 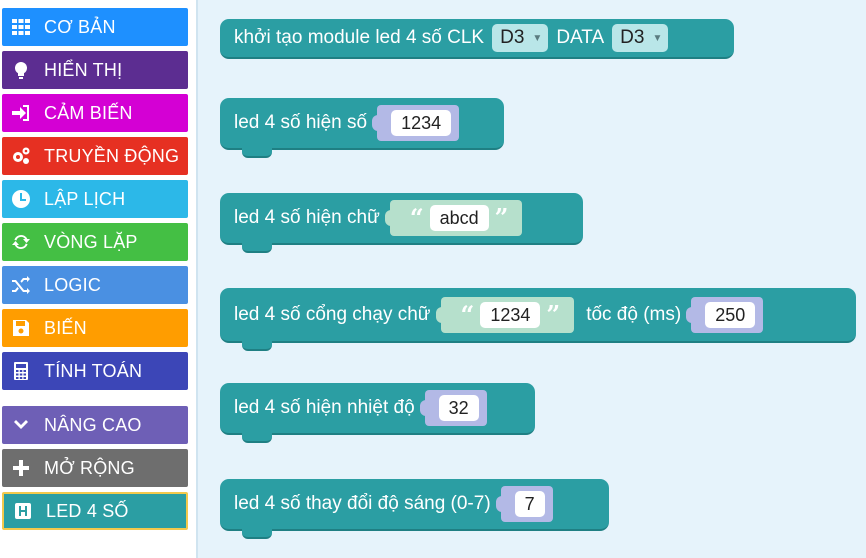 I want to click on sign-in-icon, so click(x=21, y=113).